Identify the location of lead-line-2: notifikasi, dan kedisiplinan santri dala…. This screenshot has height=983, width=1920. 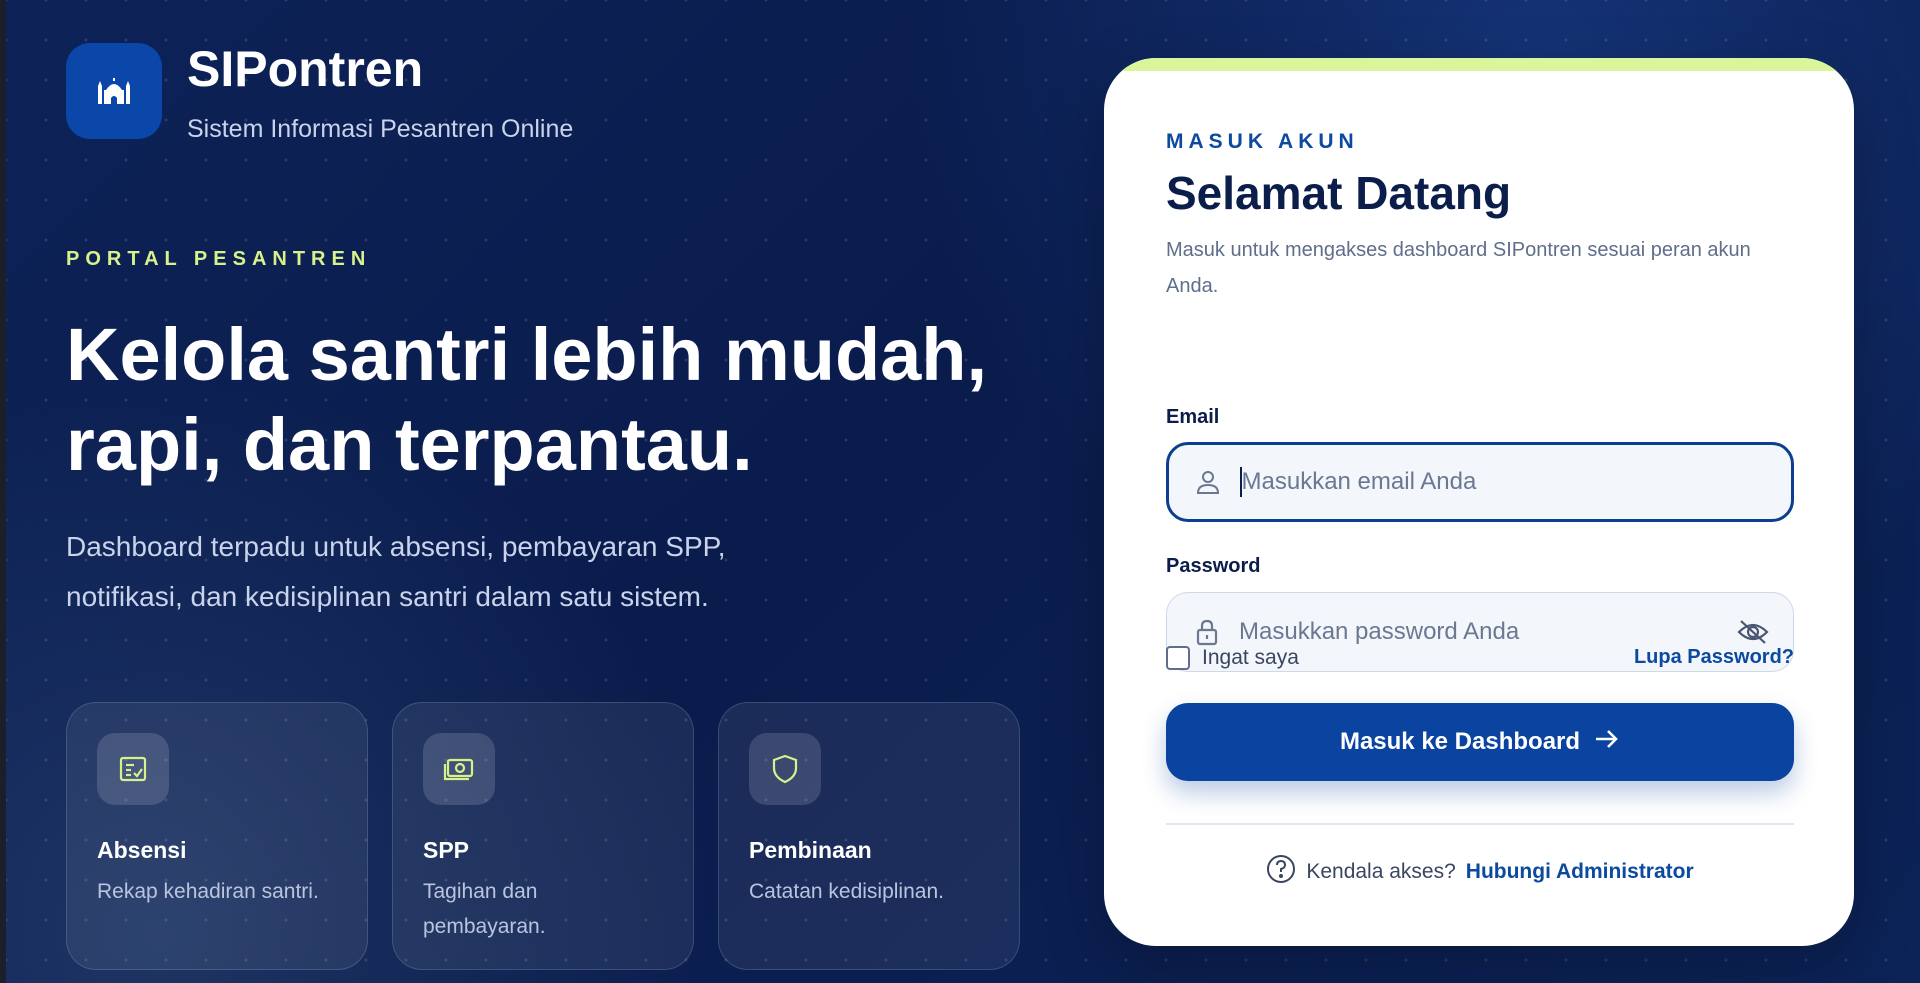
(387, 596).